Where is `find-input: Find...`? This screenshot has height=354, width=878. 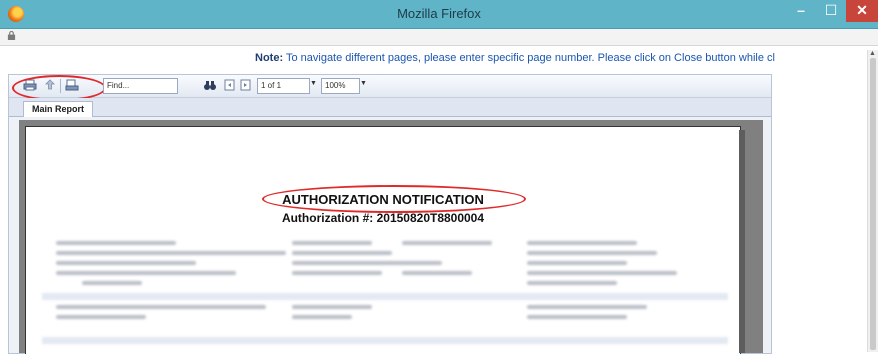
find-input: Find... is located at coordinates (140, 86).